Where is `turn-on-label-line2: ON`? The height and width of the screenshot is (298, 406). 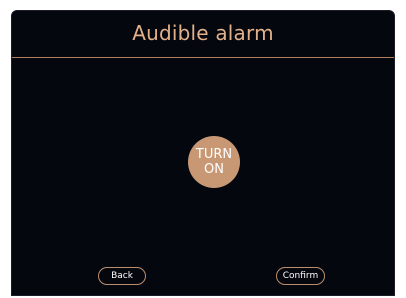
turn-on-label-line2: ON is located at coordinates (214, 169).